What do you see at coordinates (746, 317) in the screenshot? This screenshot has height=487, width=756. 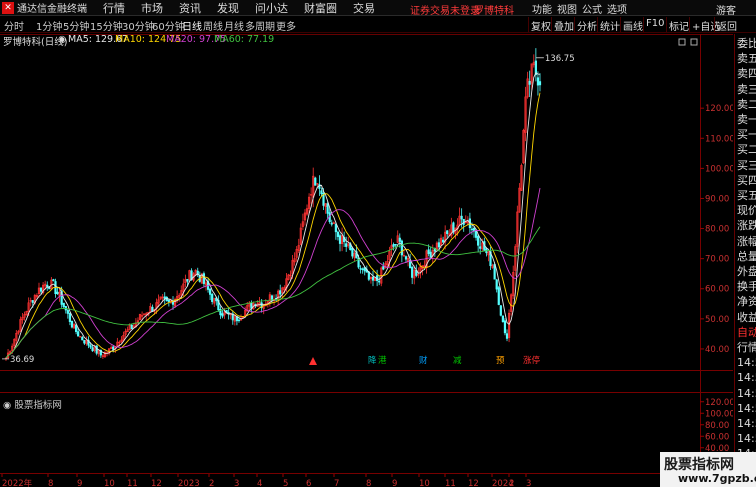 I see `quote-panel-label: 收益` at bounding box center [746, 317].